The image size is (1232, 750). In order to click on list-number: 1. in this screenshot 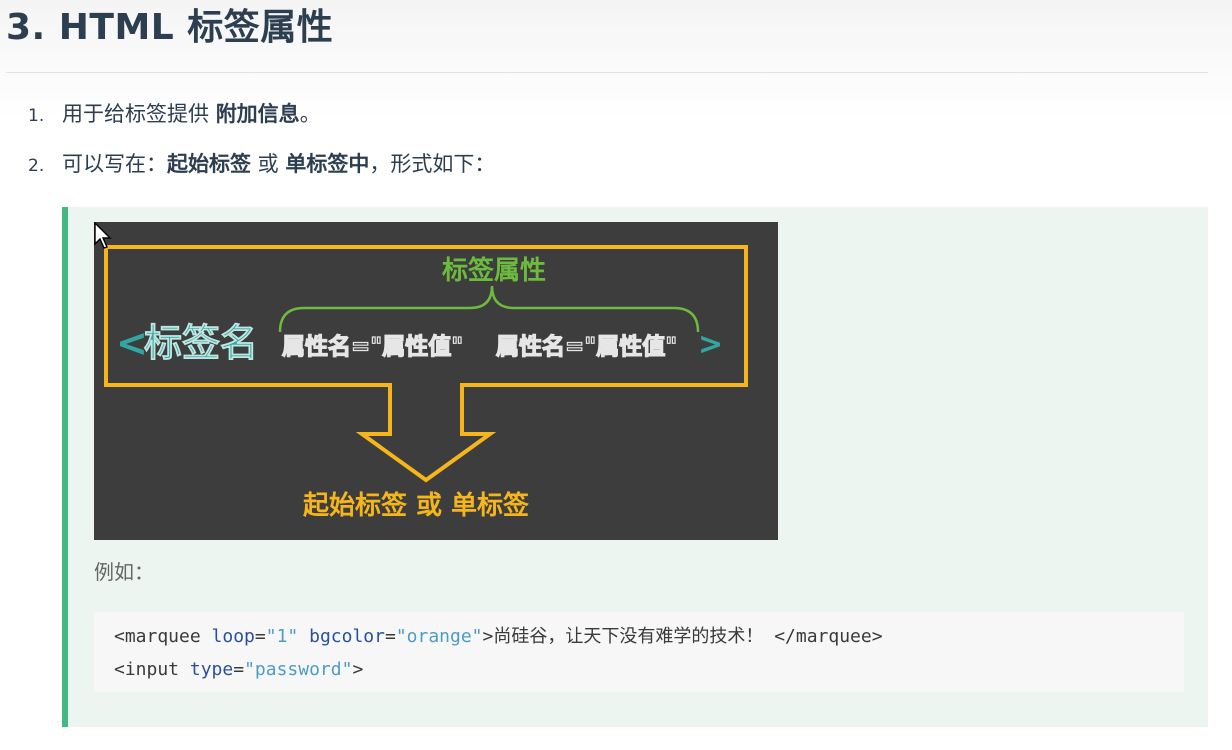, I will do `click(36, 116)`.